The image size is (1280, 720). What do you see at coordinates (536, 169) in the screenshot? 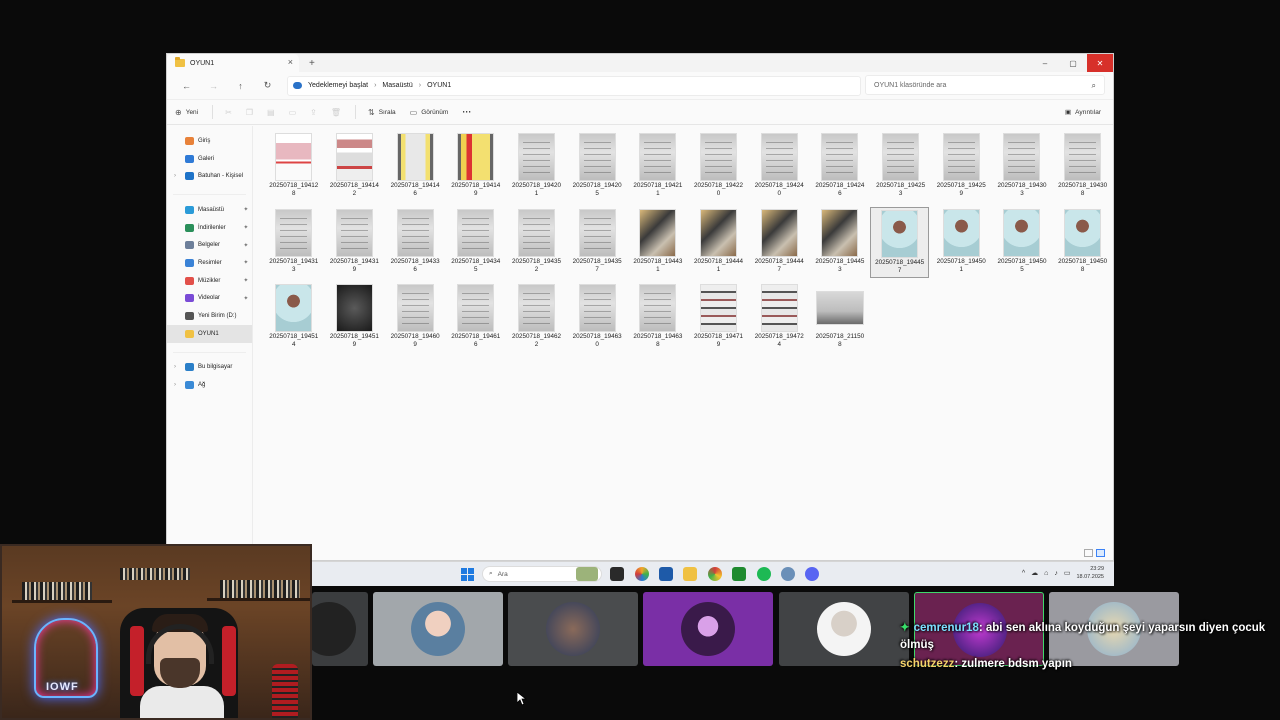
I see `file-item: 20250718_19420 1` at bounding box center [536, 169].